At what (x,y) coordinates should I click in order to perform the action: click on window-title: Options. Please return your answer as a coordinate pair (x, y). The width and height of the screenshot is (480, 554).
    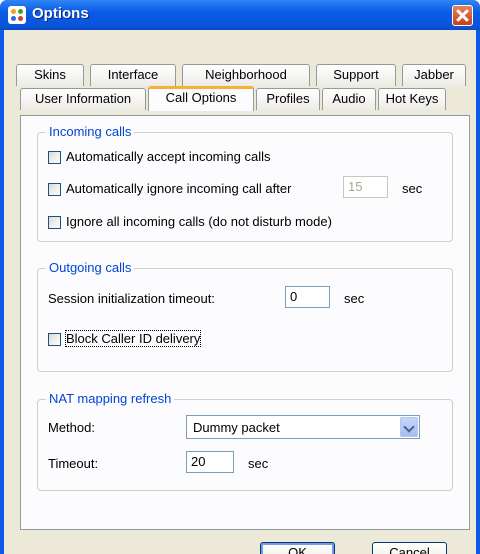
    Looking at the image, I should click on (60, 13).